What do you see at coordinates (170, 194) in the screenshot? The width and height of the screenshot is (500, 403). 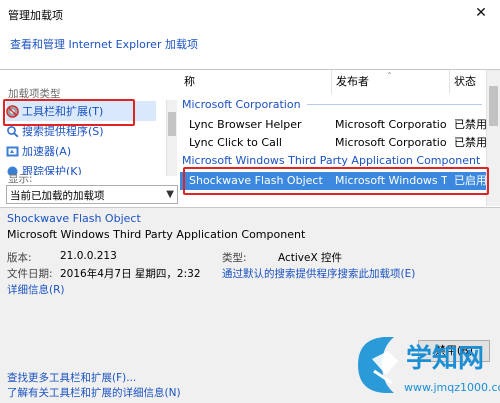 I see `chevron-down-icon: ▼` at bounding box center [170, 194].